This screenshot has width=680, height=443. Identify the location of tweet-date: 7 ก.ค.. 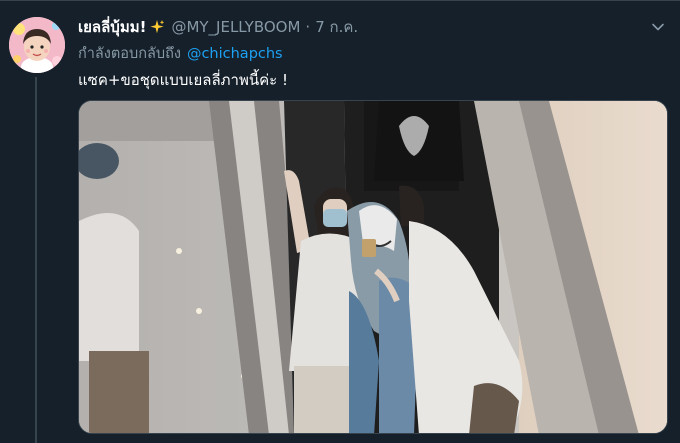
(336, 27).